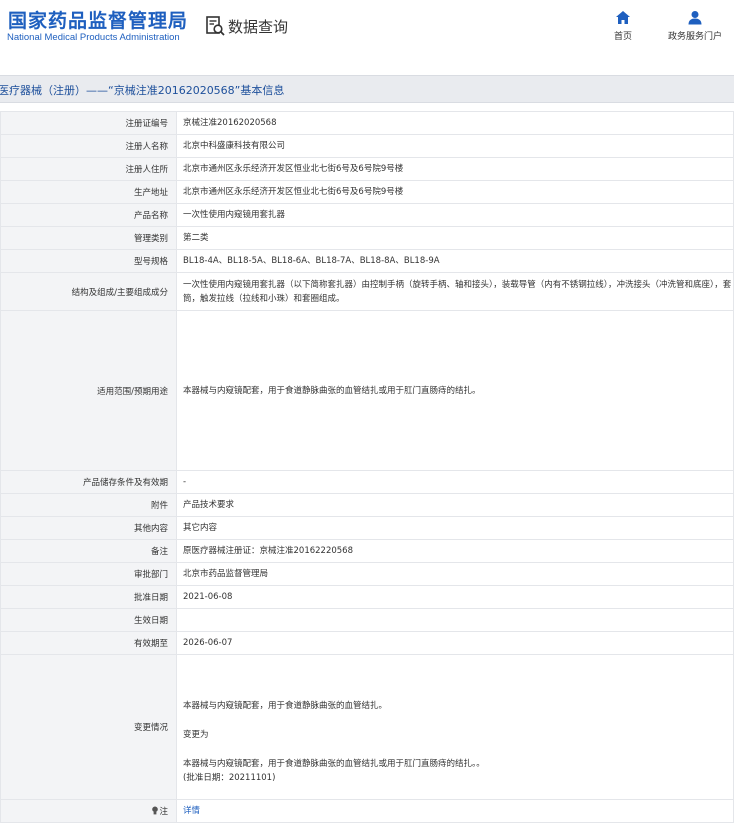 The height and width of the screenshot is (825, 734). What do you see at coordinates (258, 26) in the screenshot?
I see `data-query-label: 数据查询` at bounding box center [258, 26].